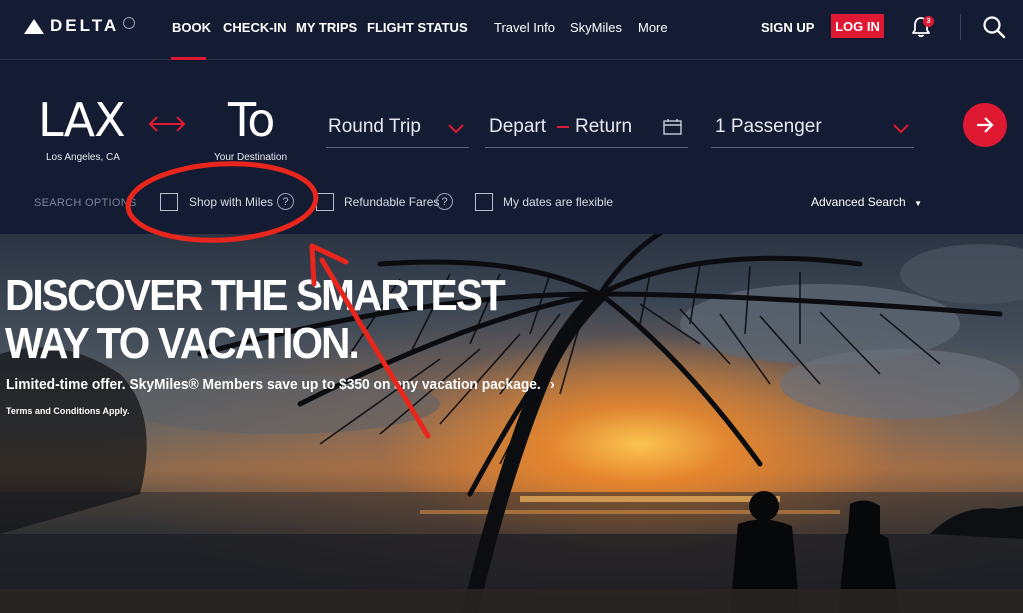  I want to click on advanced-search-link: Advanced Search ▼, so click(866, 202).